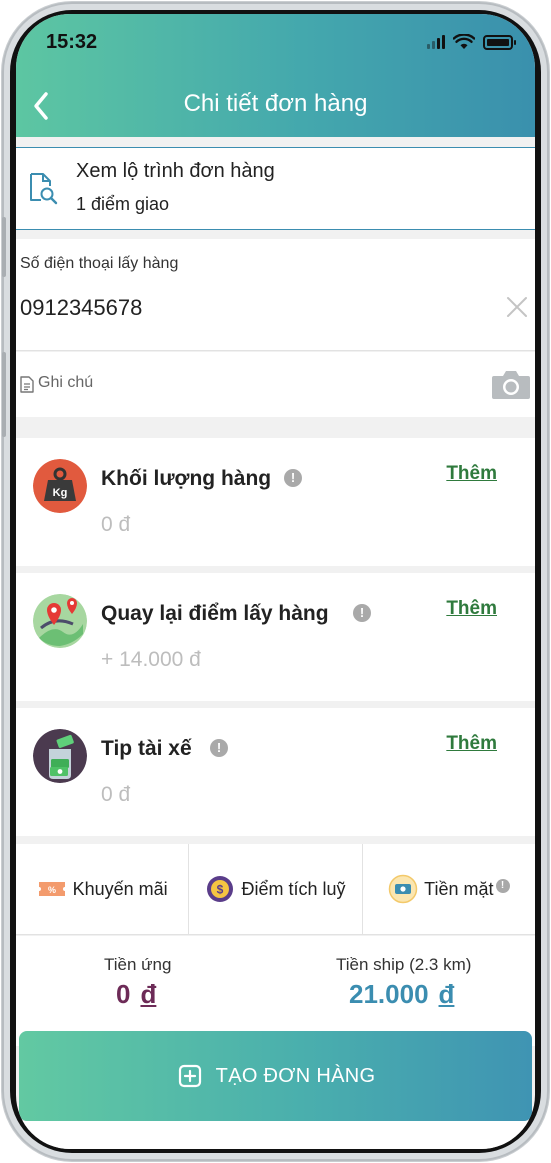 This screenshot has width=551, height=1163. I want to click on service-price: + 14.000 đ, so click(151, 659).